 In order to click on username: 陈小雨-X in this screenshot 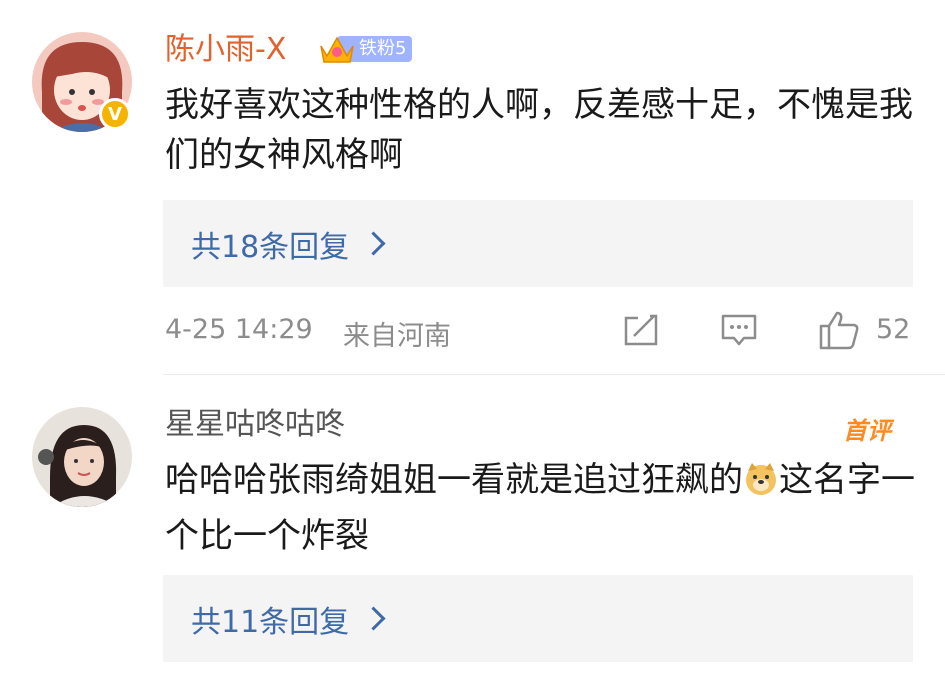, I will do `click(225, 50)`.